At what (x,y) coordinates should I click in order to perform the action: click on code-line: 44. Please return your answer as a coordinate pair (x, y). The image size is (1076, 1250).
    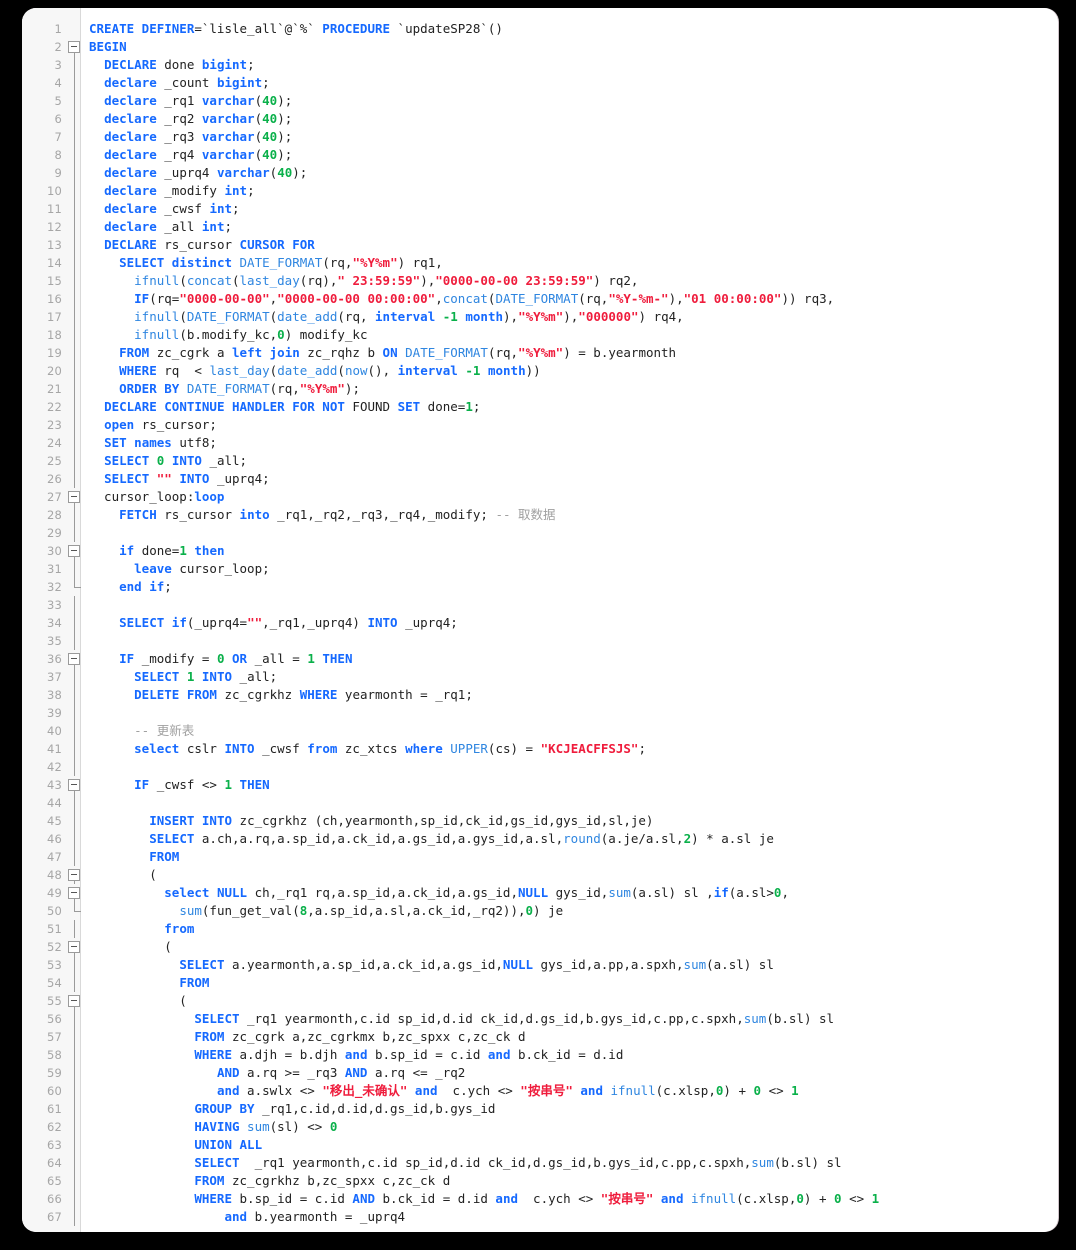
    Looking at the image, I should click on (540, 803).